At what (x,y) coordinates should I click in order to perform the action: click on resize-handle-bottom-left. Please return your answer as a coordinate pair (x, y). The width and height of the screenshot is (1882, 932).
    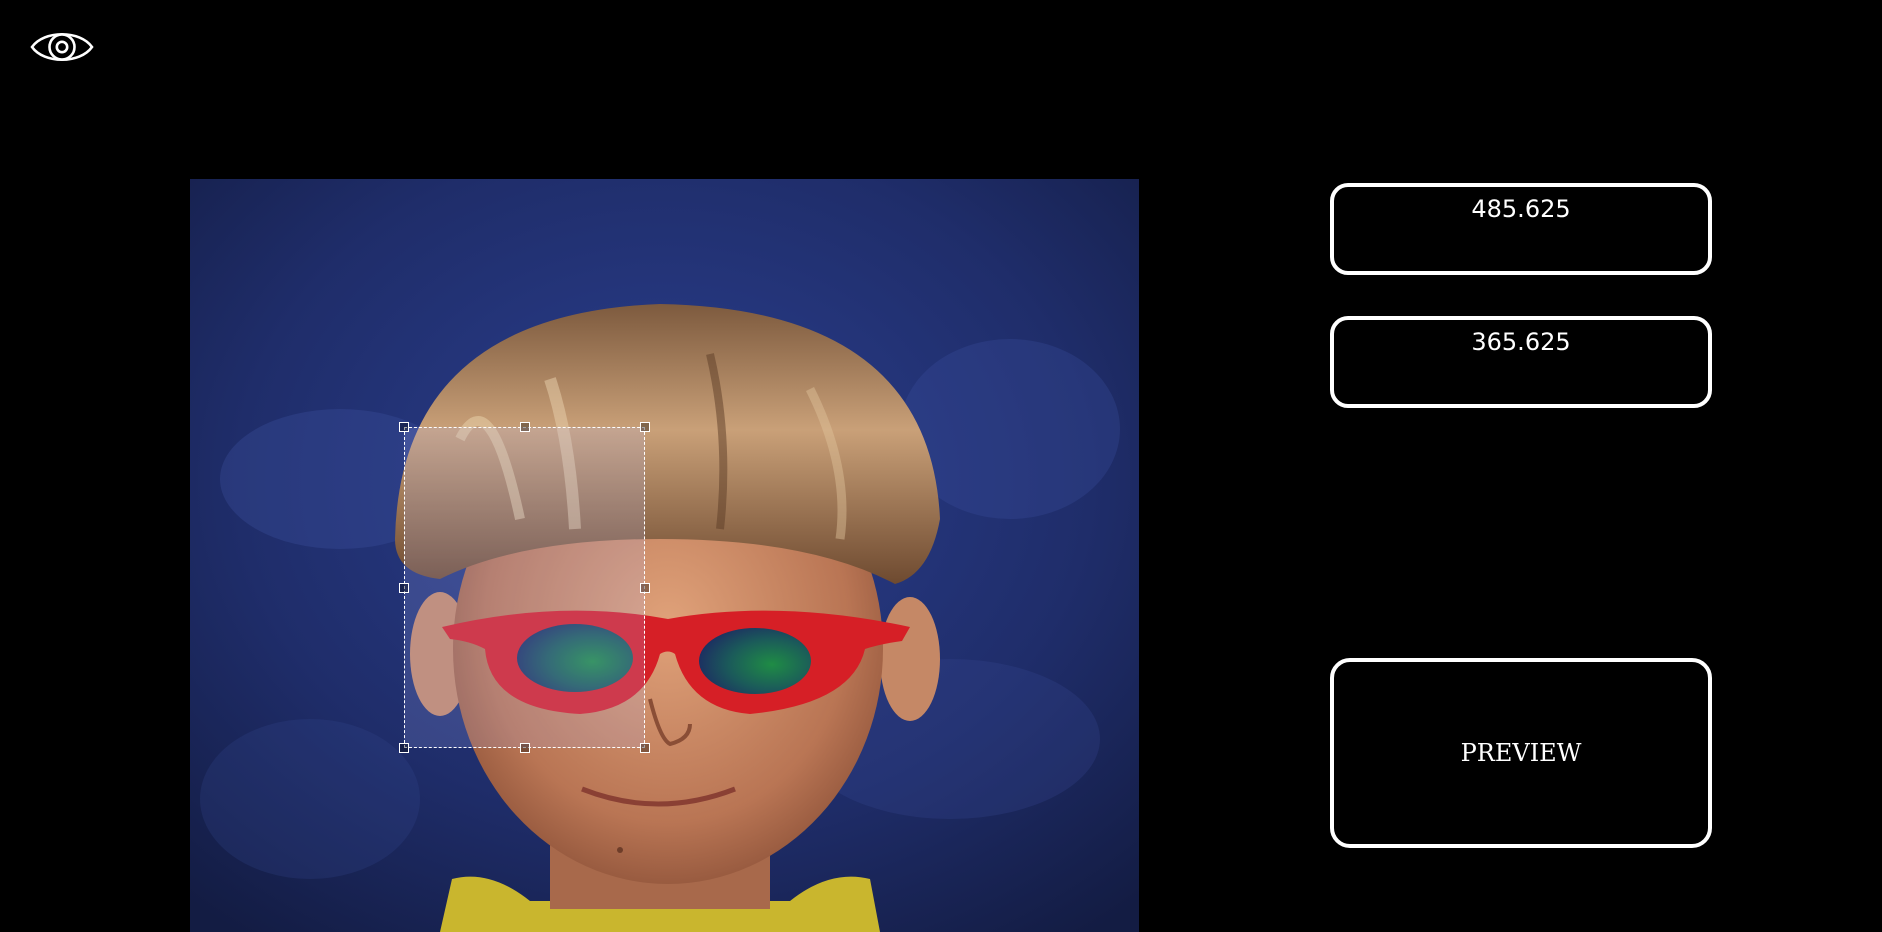
    Looking at the image, I should click on (404, 748).